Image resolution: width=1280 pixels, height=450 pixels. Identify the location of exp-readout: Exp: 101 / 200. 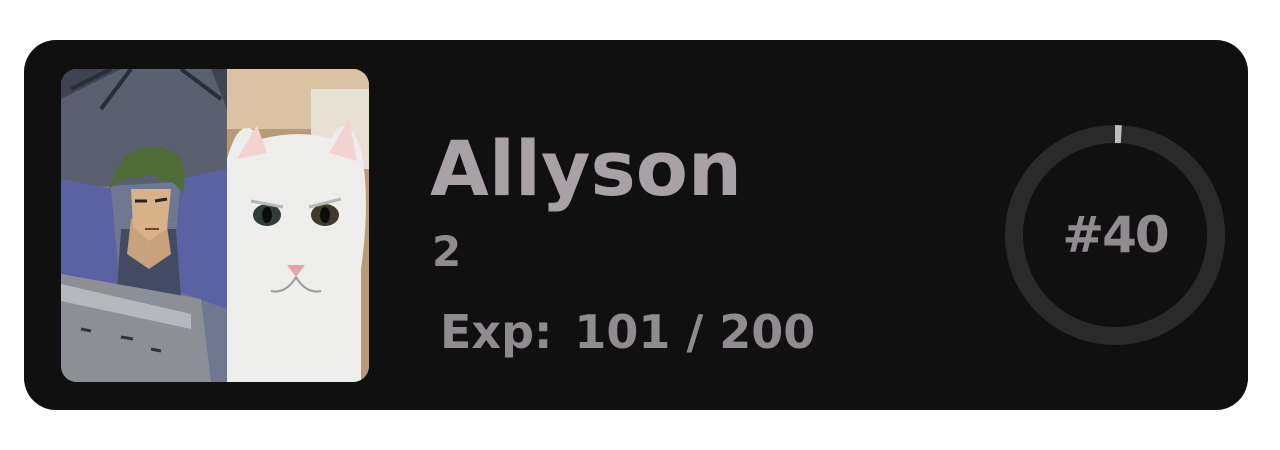
(627, 332).